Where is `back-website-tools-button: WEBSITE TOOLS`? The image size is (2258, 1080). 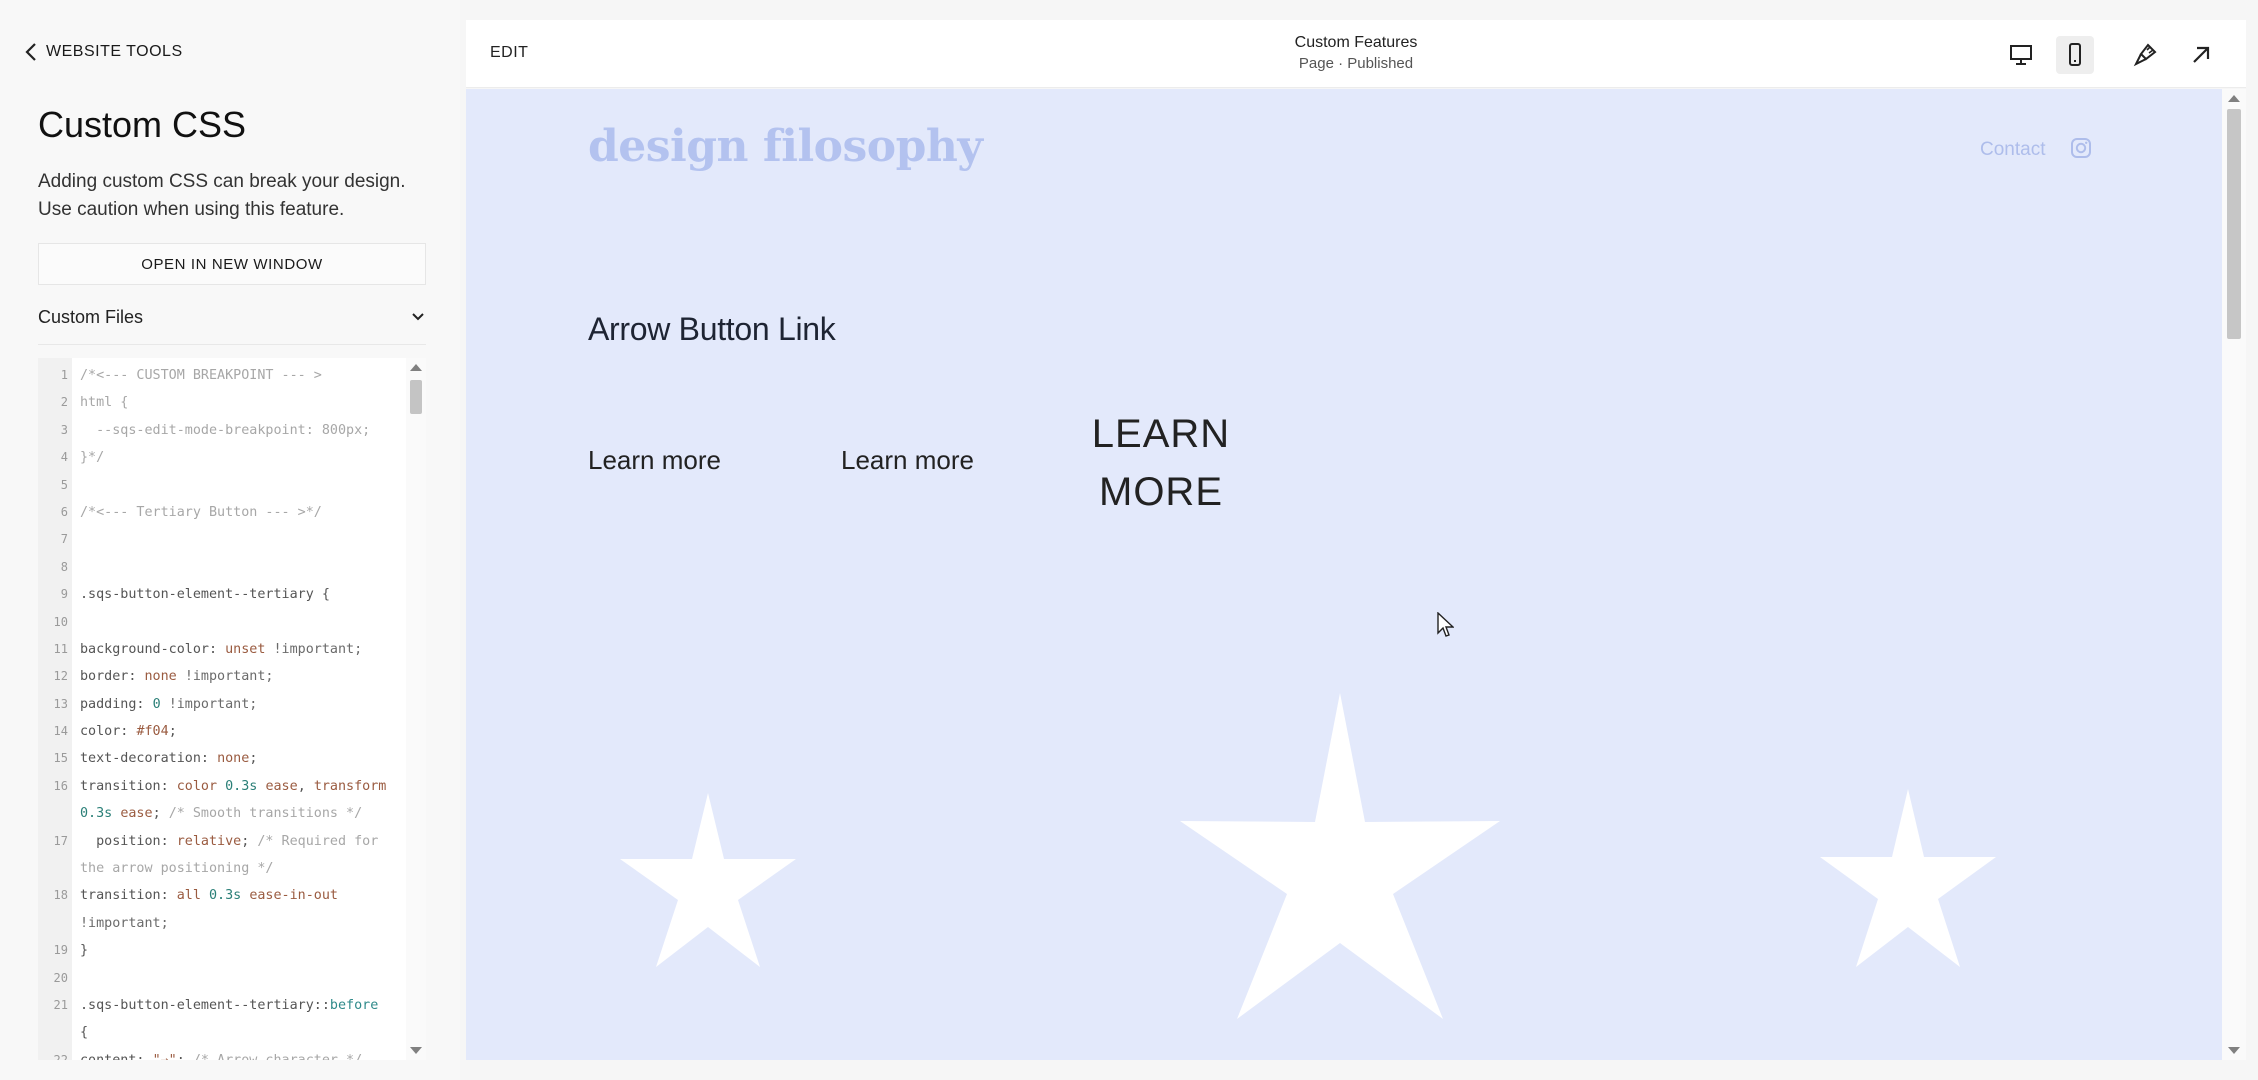 back-website-tools-button: WEBSITE TOOLS is located at coordinates (103, 52).